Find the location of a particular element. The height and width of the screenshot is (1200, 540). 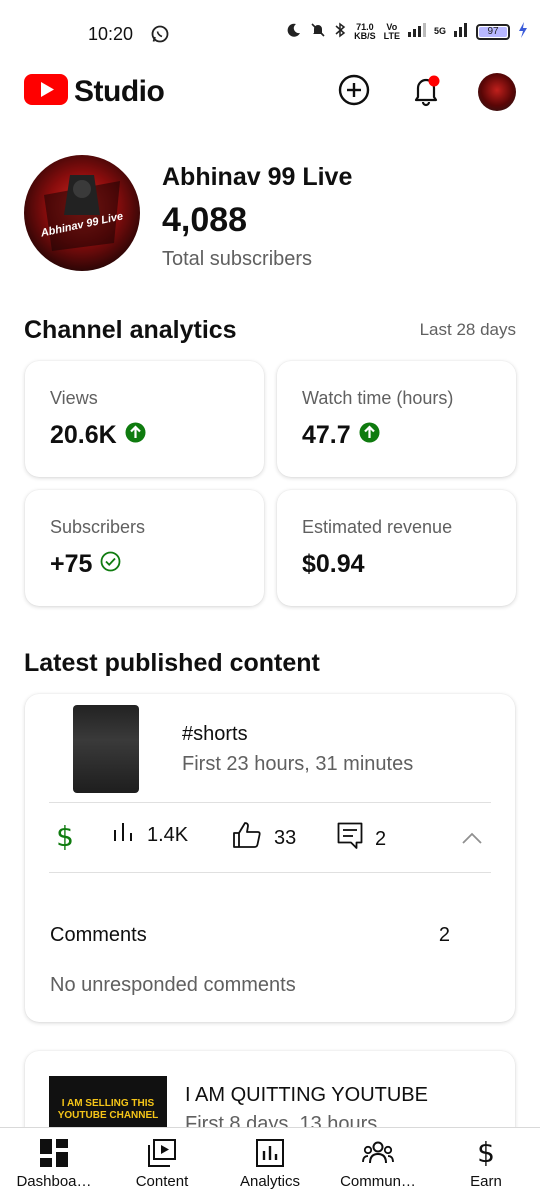

card-label: Estimated revenue is located at coordinates (377, 527).